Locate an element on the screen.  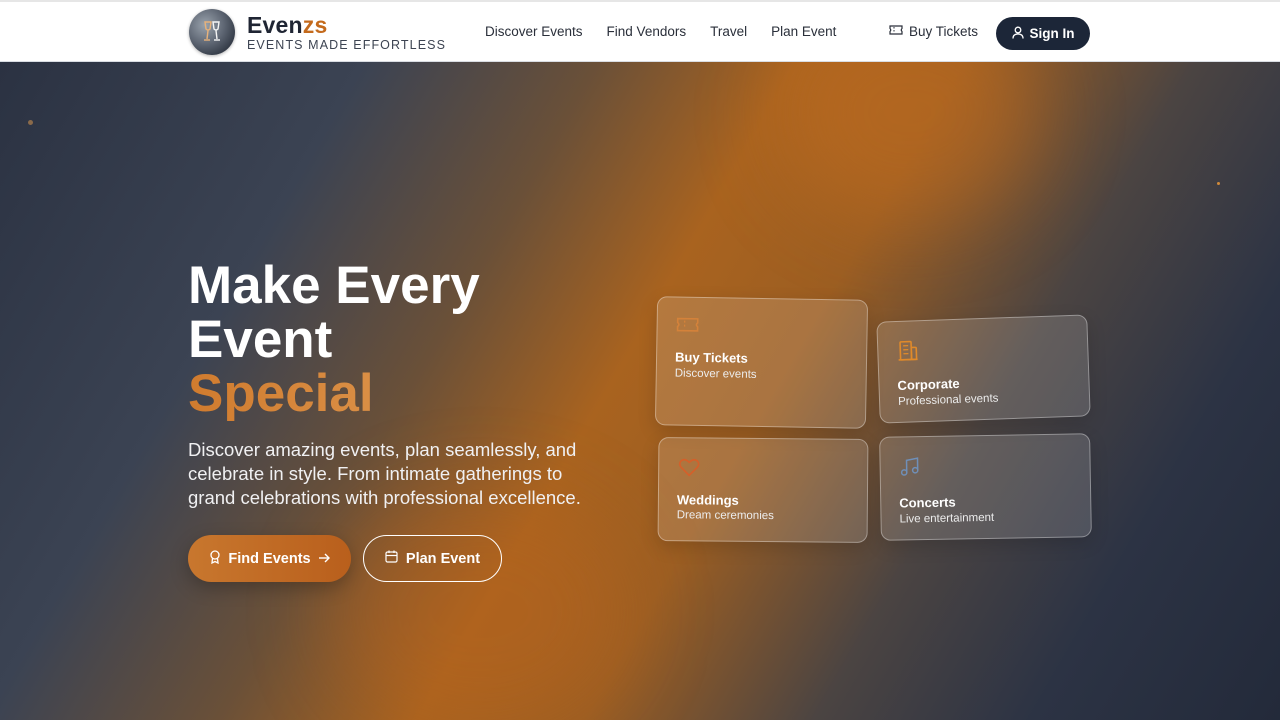
brand-name-main: Even is located at coordinates (275, 25).